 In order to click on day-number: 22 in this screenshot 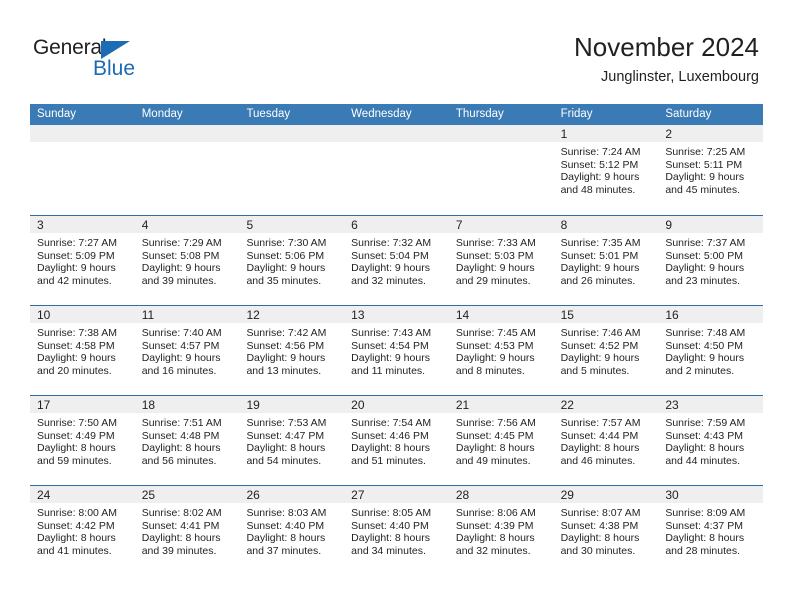, I will do `click(567, 405)`.